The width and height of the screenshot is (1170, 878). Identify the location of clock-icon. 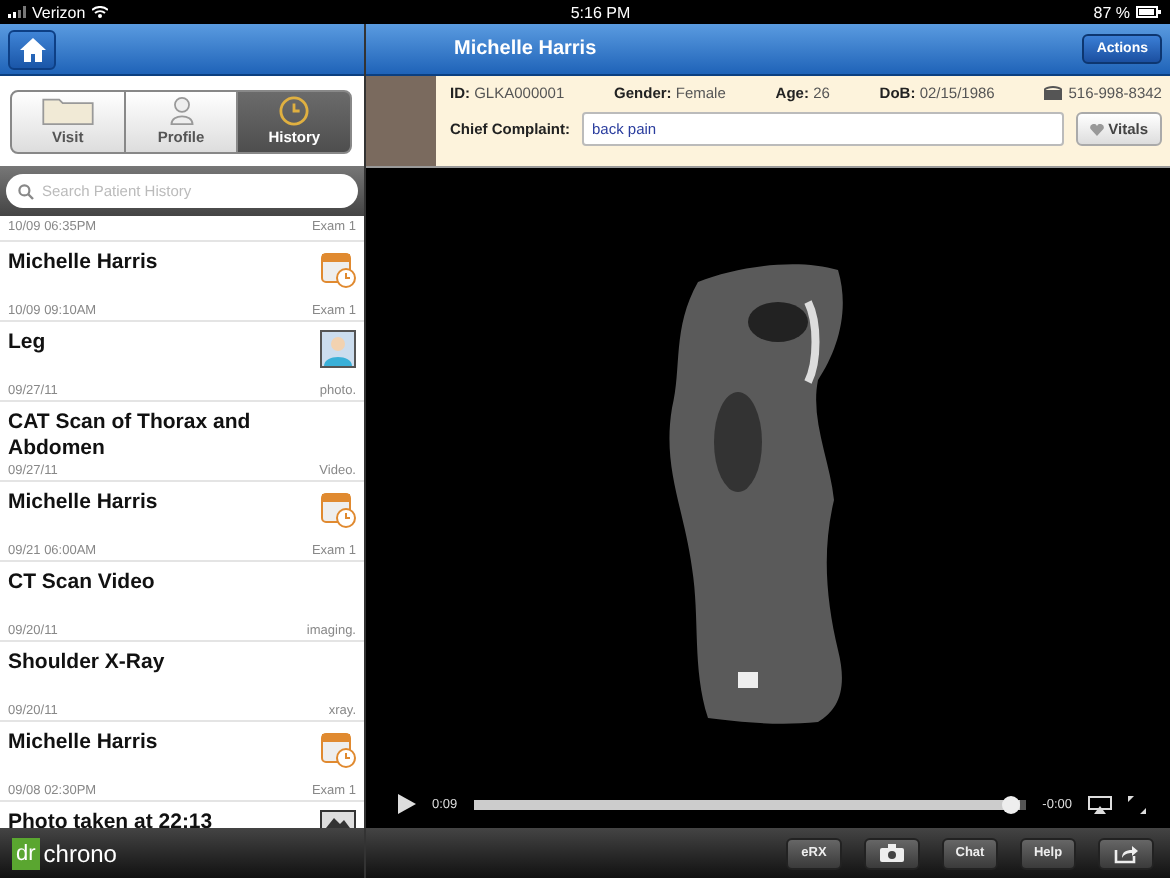
(294, 111).